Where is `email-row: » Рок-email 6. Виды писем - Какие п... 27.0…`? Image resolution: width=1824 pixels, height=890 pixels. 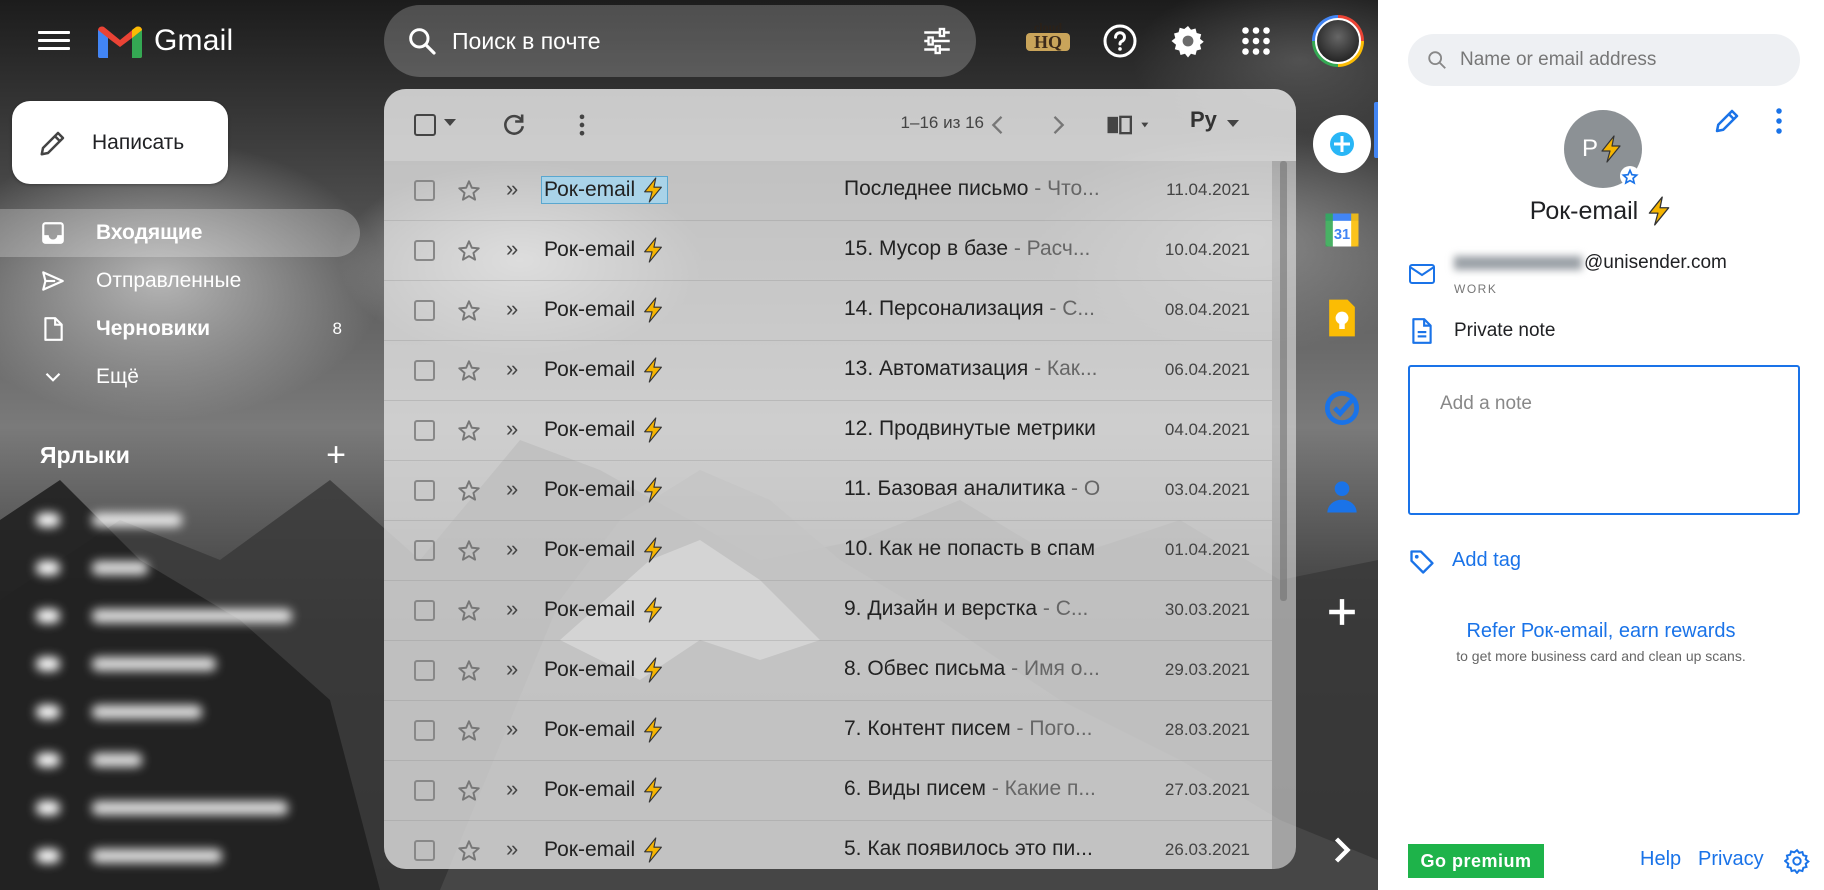
email-row: » Рок-email 6. Виды писем - Какие п... 27.0… is located at coordinates (828, 791).